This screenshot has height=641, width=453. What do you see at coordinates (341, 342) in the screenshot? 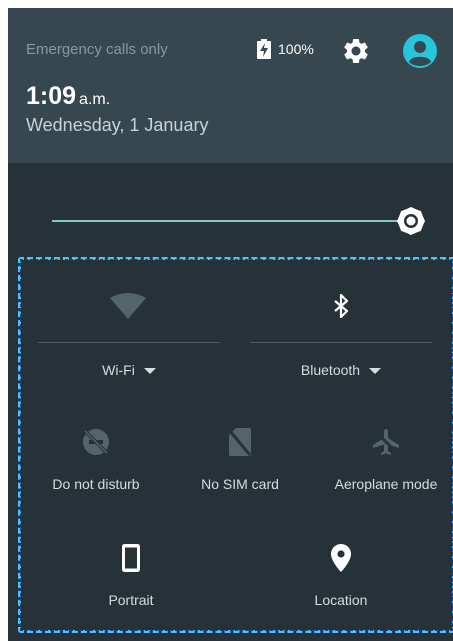
I see `tile-bluetooth-divider` at bounding box center [341, 342].